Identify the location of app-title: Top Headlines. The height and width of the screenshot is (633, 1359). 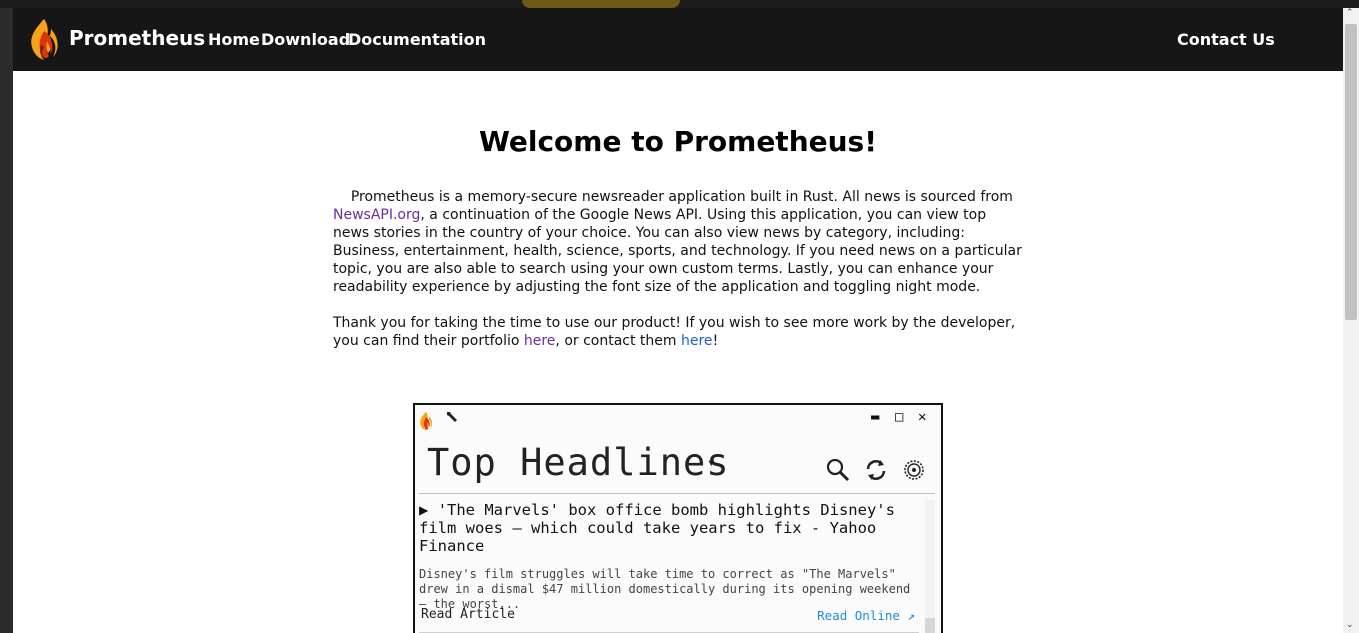
(578, 462).